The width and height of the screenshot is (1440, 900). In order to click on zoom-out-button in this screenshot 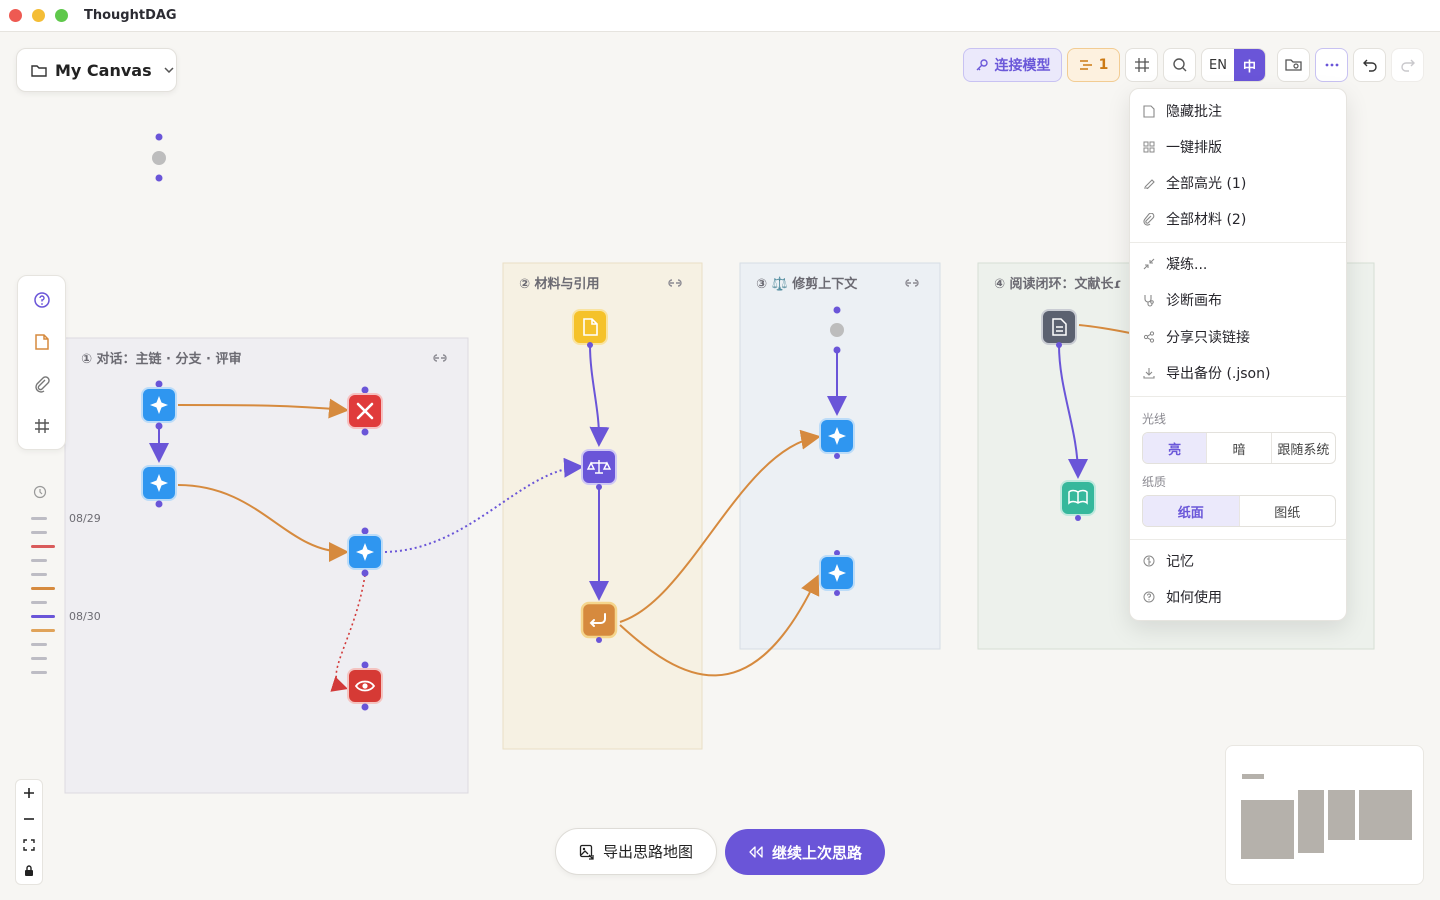, I will do `click(29, 819)`.